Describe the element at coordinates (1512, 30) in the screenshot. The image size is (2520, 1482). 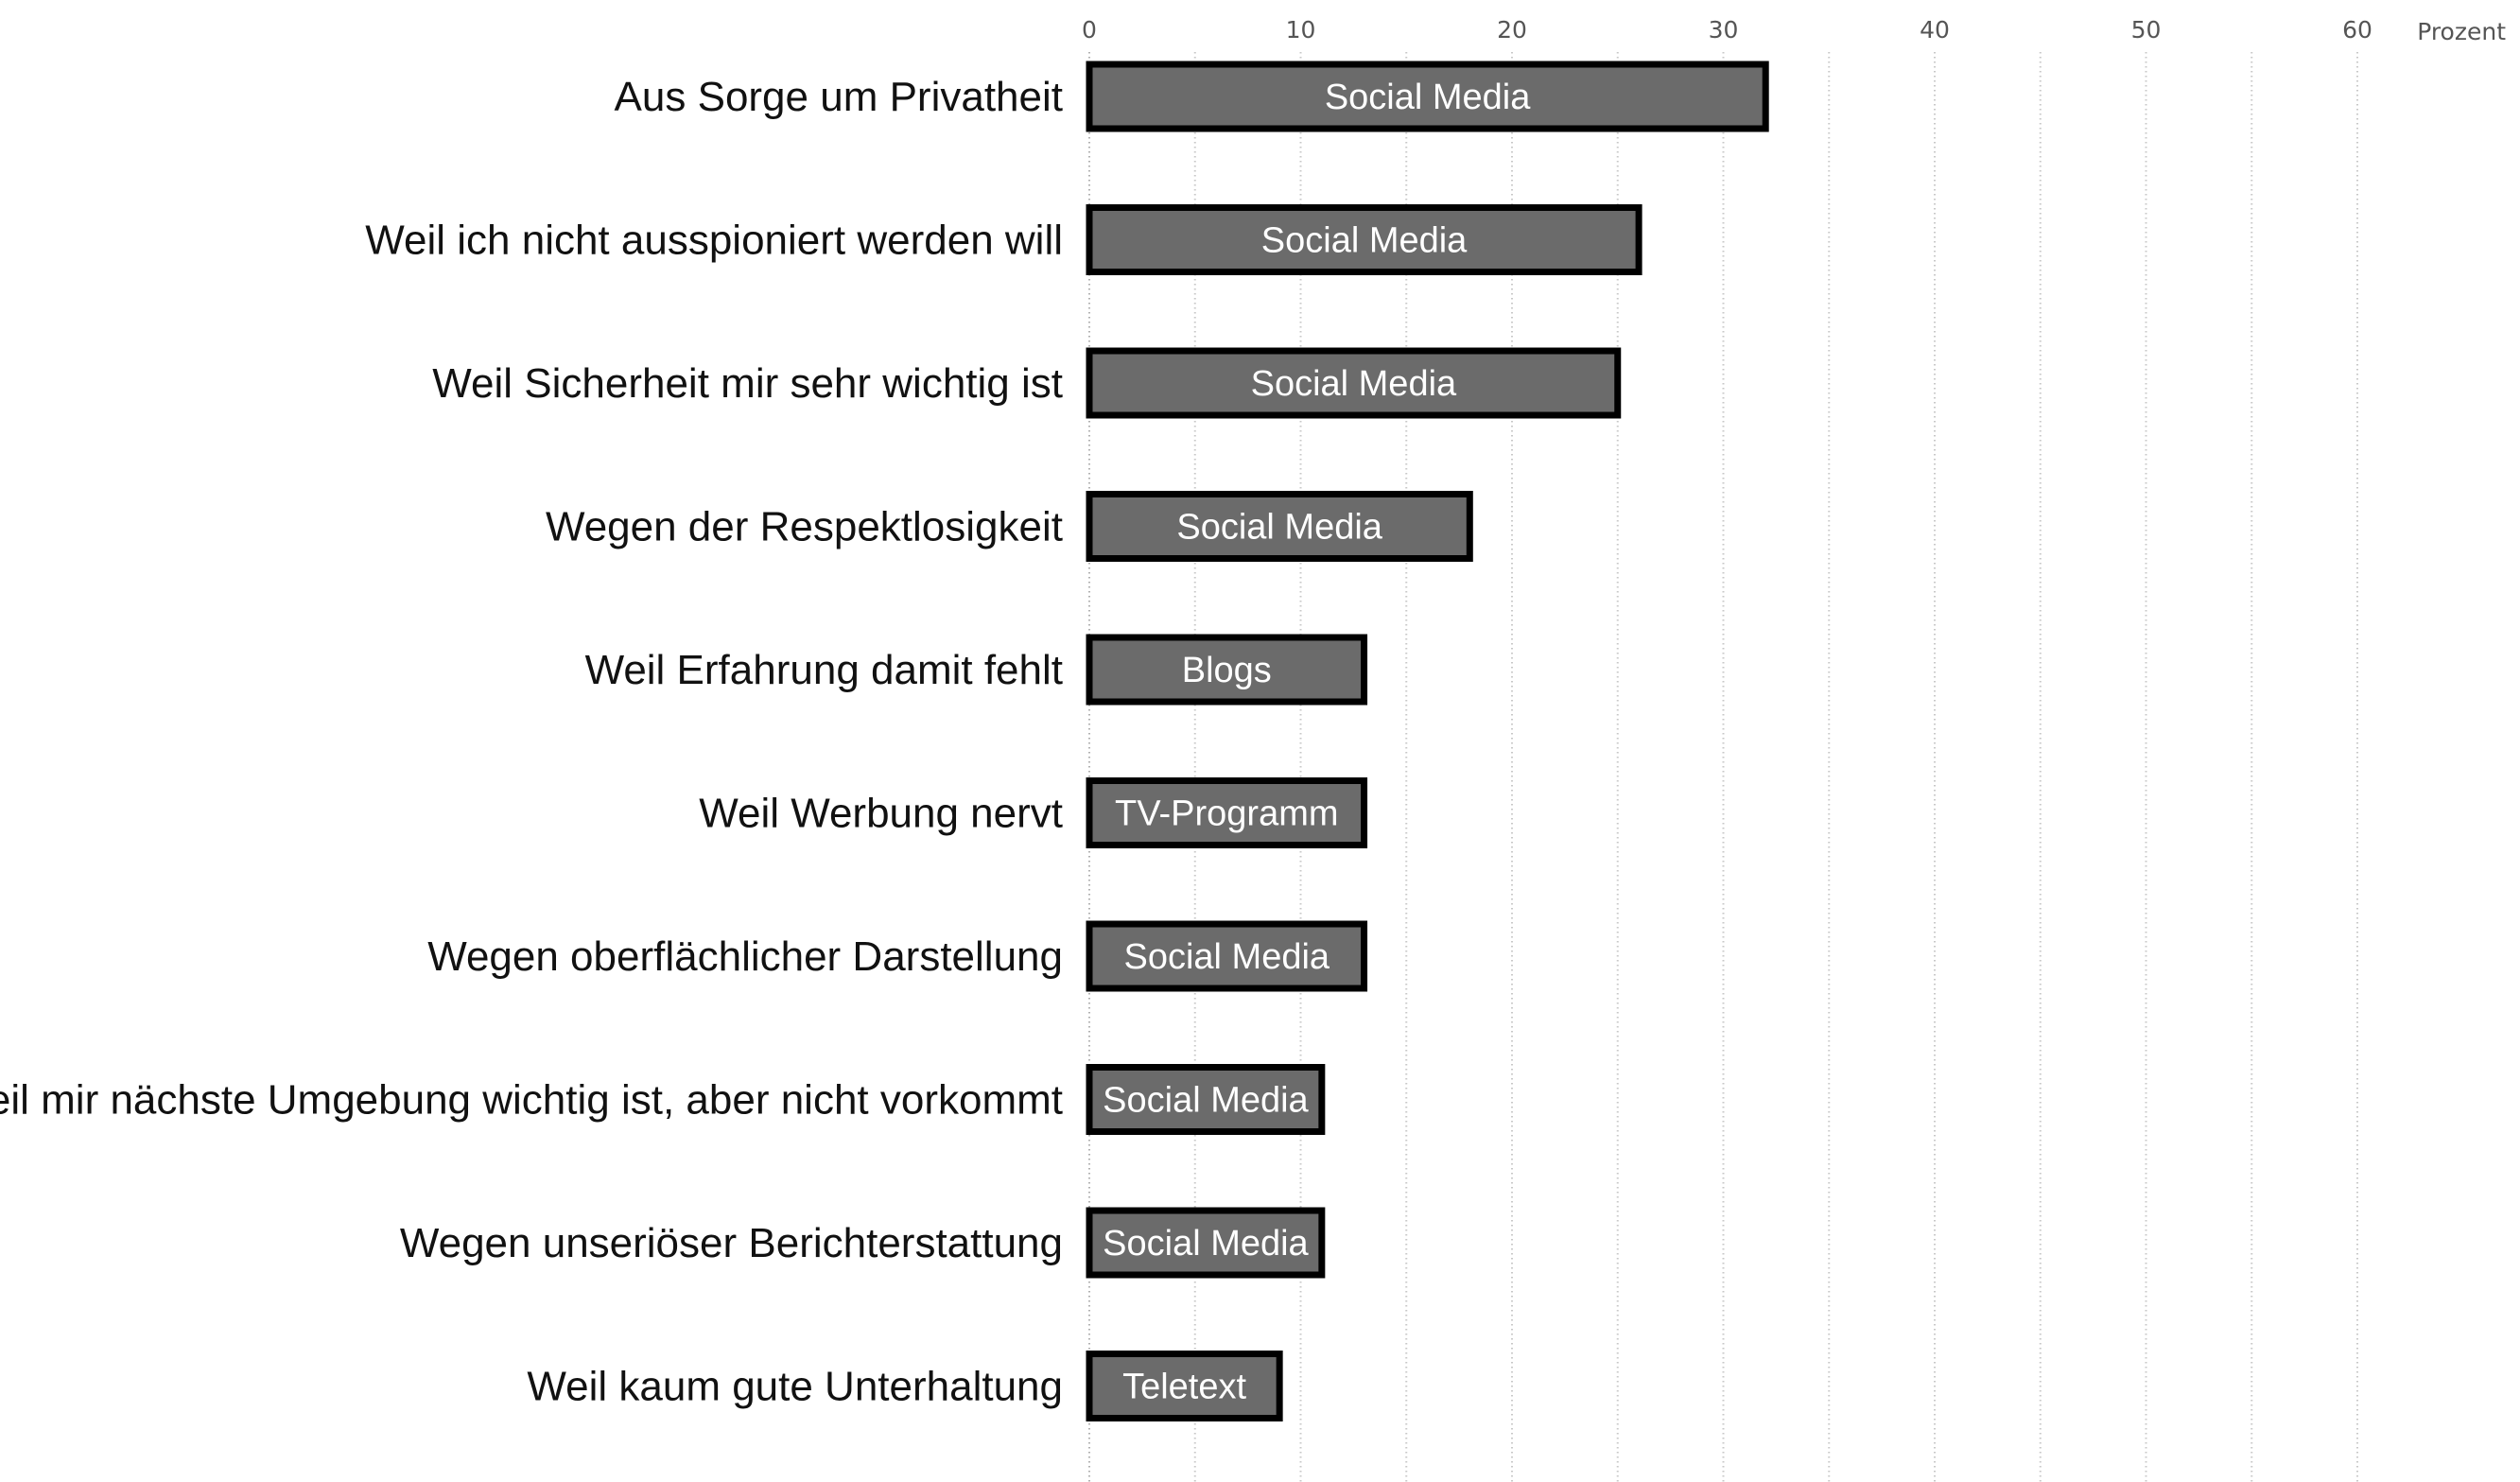
I see `x-tick-label: 20` at that location.